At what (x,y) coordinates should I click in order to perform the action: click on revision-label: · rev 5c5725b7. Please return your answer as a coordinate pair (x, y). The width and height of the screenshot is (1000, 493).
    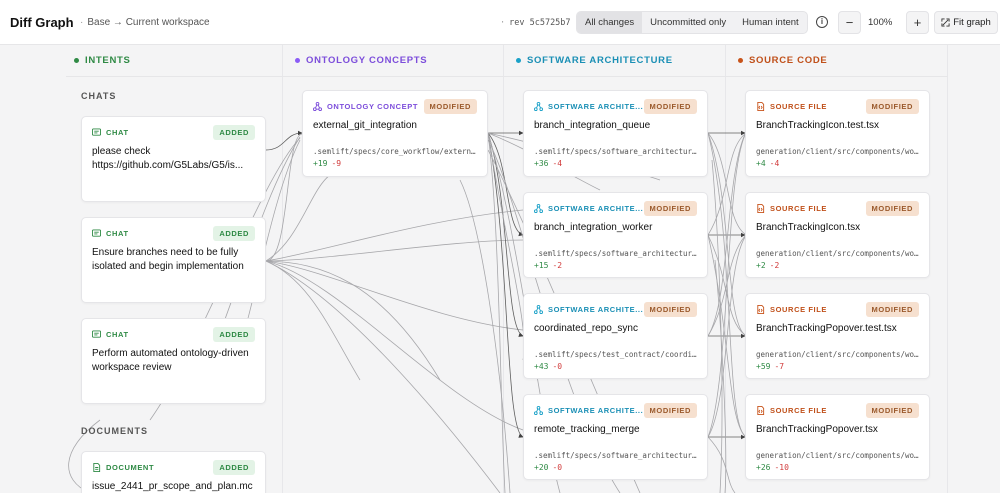
    Looking at the image, I should click on (535, 23).